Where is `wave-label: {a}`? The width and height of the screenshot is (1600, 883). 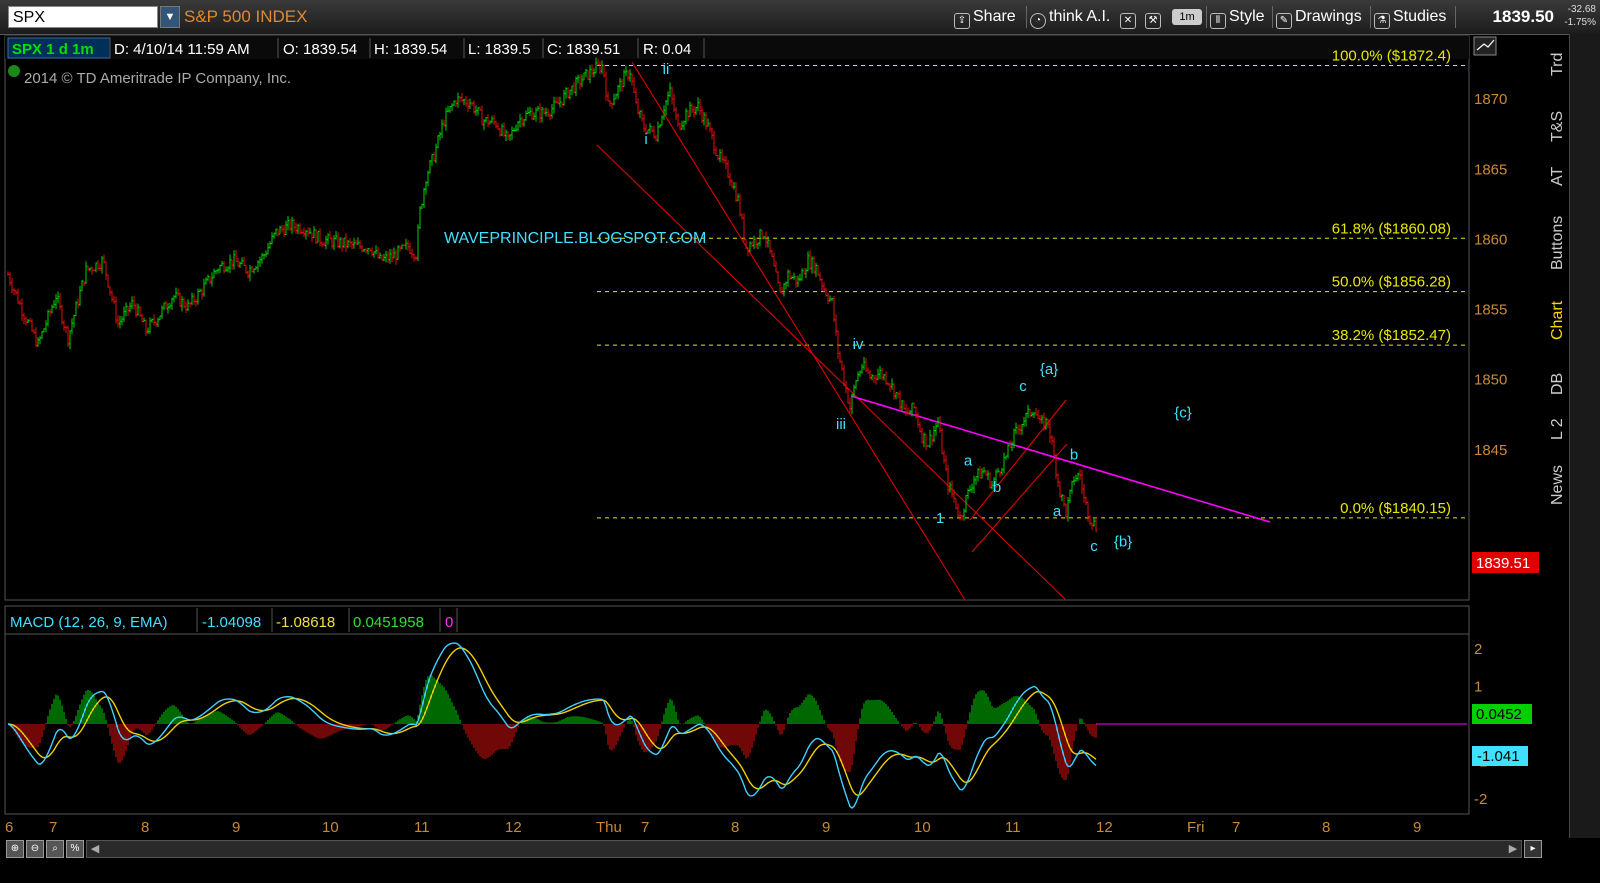 wave-label: {a} is located at coordinates (1049, 369).